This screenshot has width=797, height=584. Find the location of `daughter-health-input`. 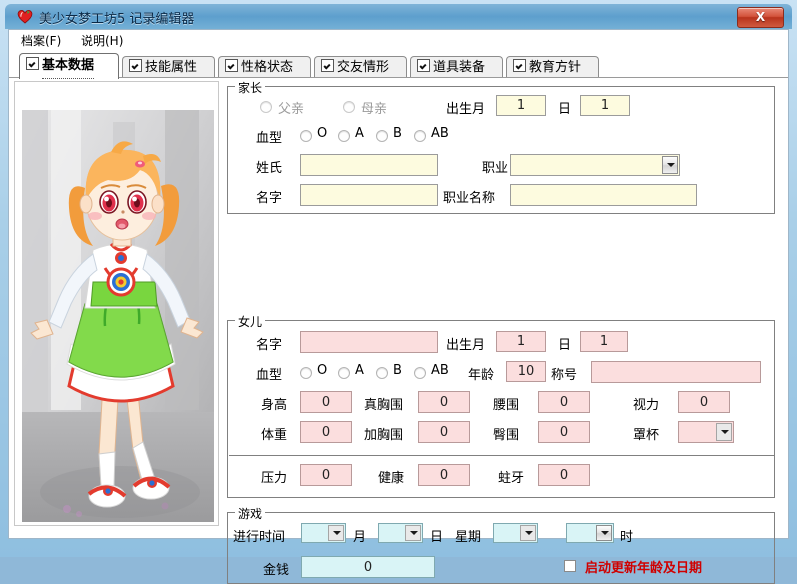

daughter-health-input is located at coordinates (444, 475).